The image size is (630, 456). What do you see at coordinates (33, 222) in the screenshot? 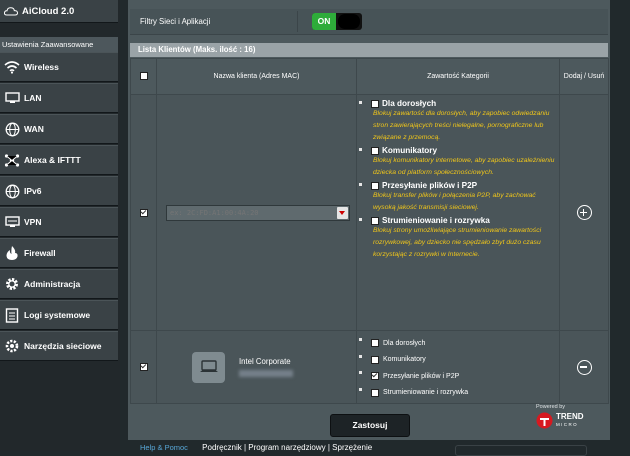
I see `sidebar-item-label: VPN` at bounding box center [33, 222].